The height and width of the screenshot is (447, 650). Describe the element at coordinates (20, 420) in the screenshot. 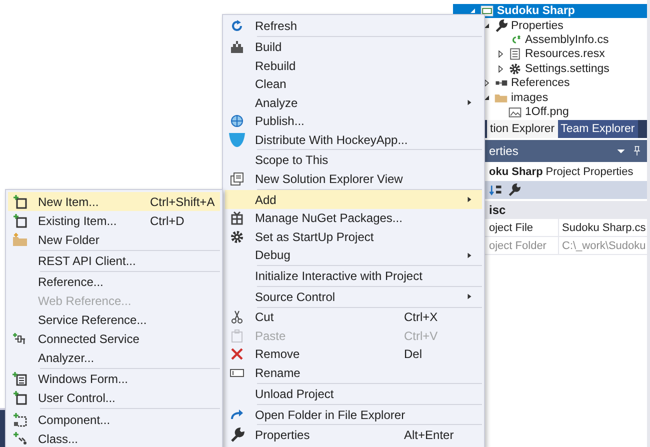

I see `component-icon` at that location.